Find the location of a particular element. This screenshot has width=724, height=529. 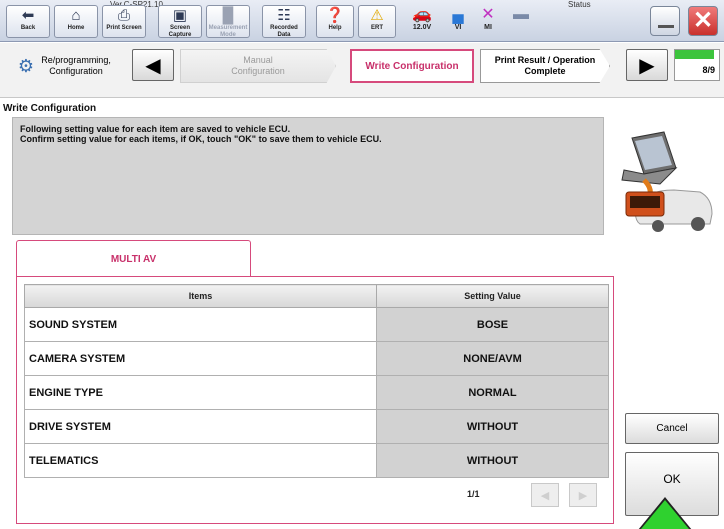

back-button-label: Back is located at coordinates (28, 28).